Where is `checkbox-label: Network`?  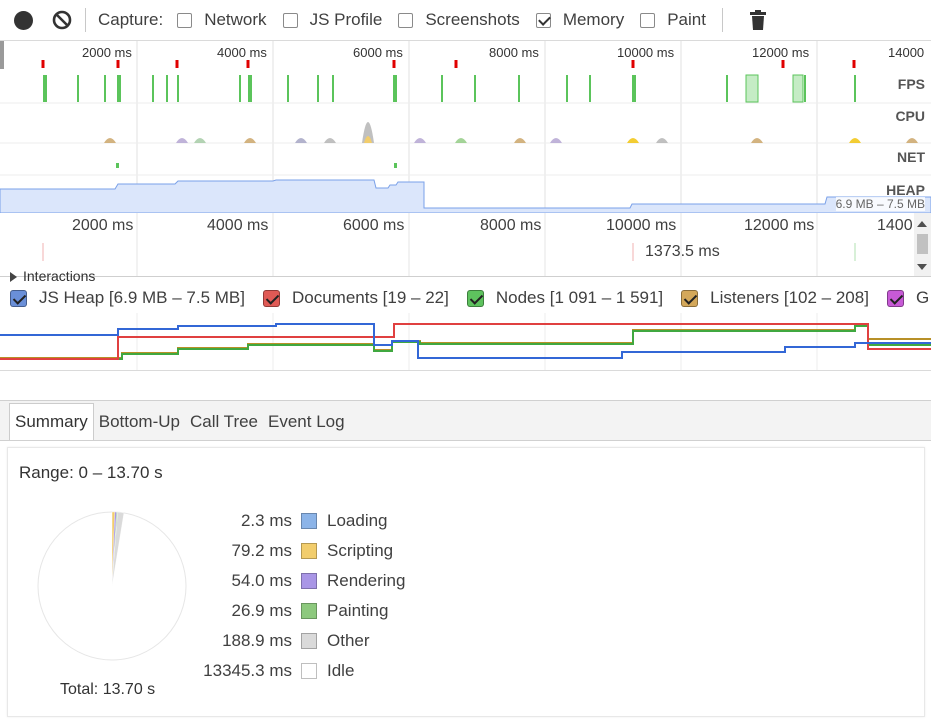
checkbox-label: Network is located at coordinates (235, 19).